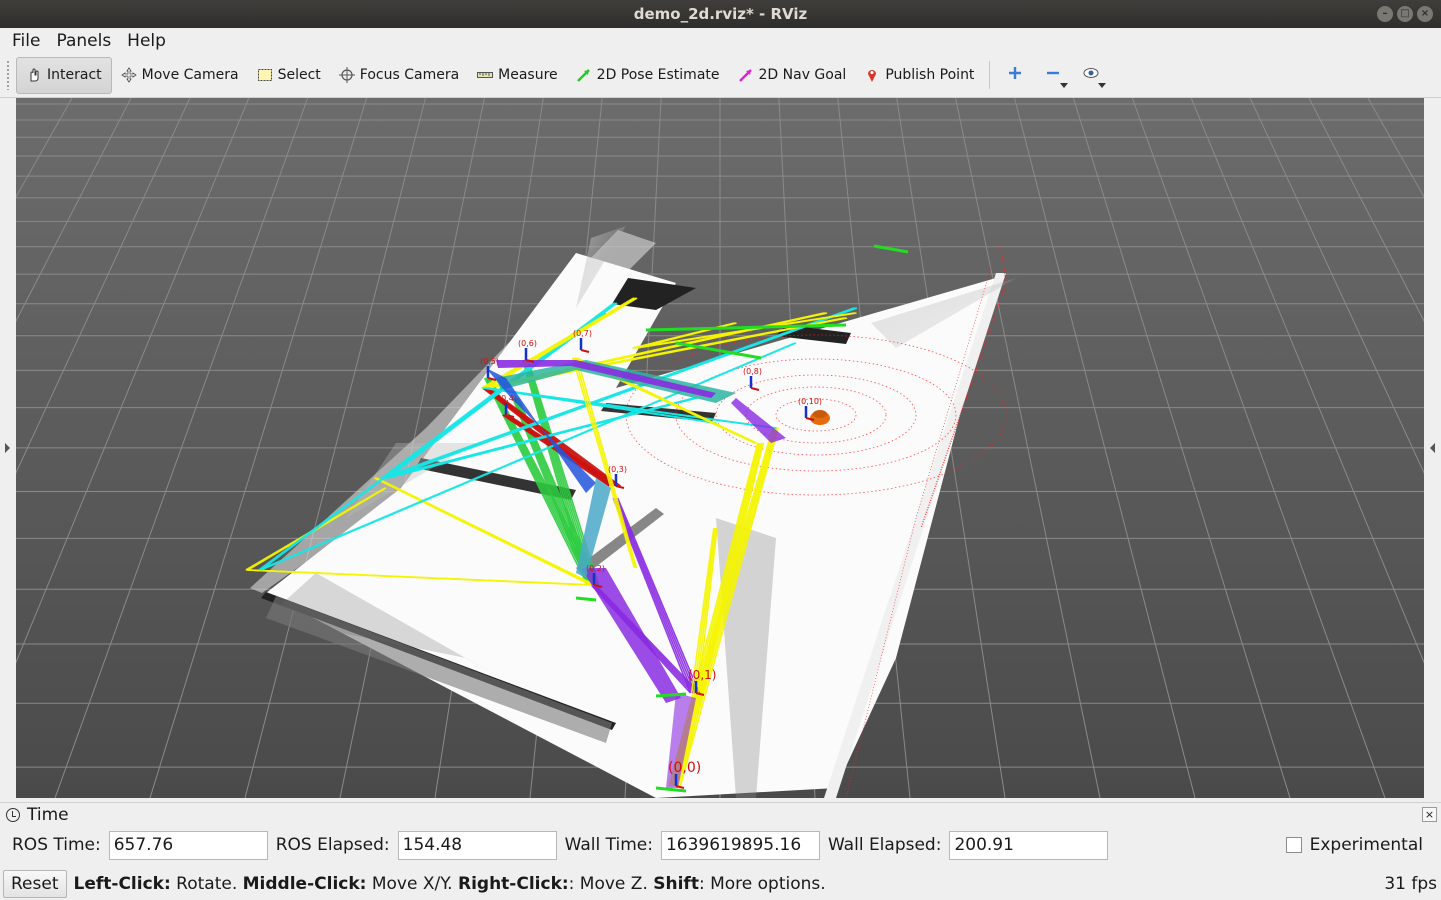 Image resolution: width=1441 pixels, height=900 pixels. I want to click on left-dock-handle, so click(8, 448).